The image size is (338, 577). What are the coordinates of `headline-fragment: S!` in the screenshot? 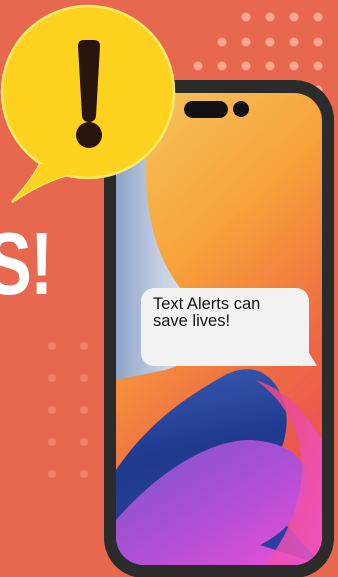 It's located at (26, 263).